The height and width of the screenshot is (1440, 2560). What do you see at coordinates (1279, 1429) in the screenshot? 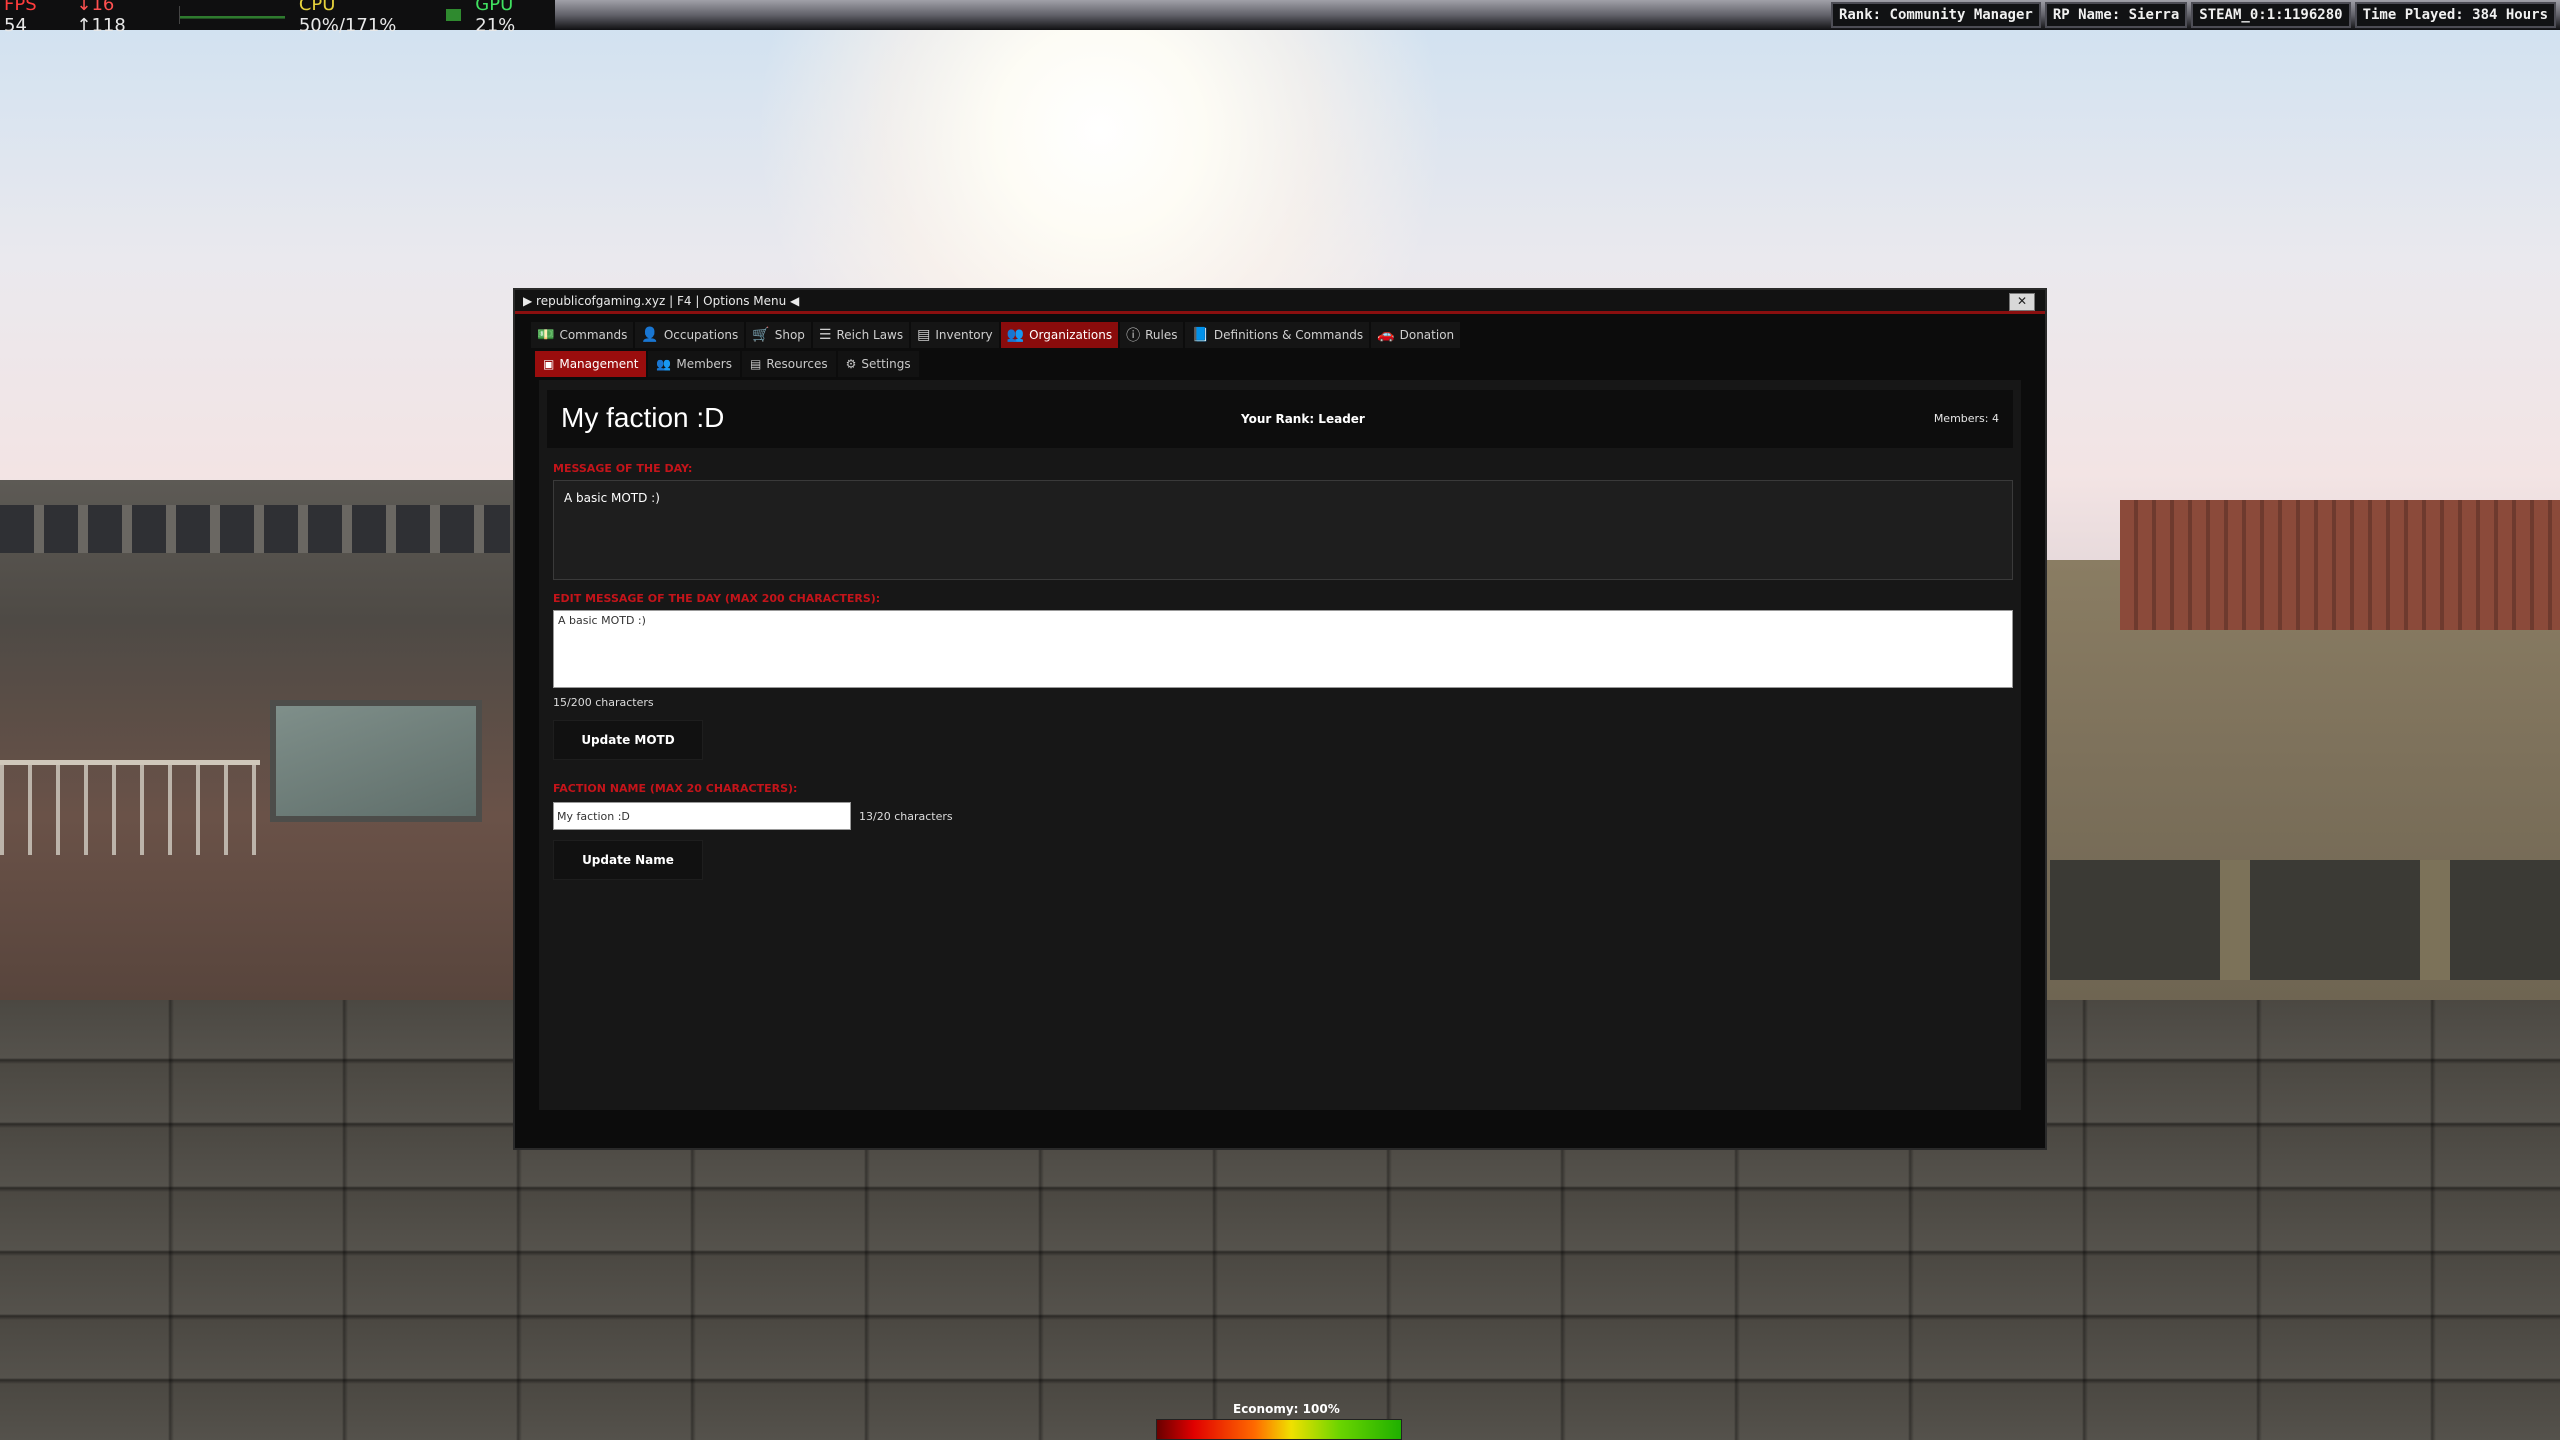
I see `economy-meter` at bounding box center [1279, 1429].